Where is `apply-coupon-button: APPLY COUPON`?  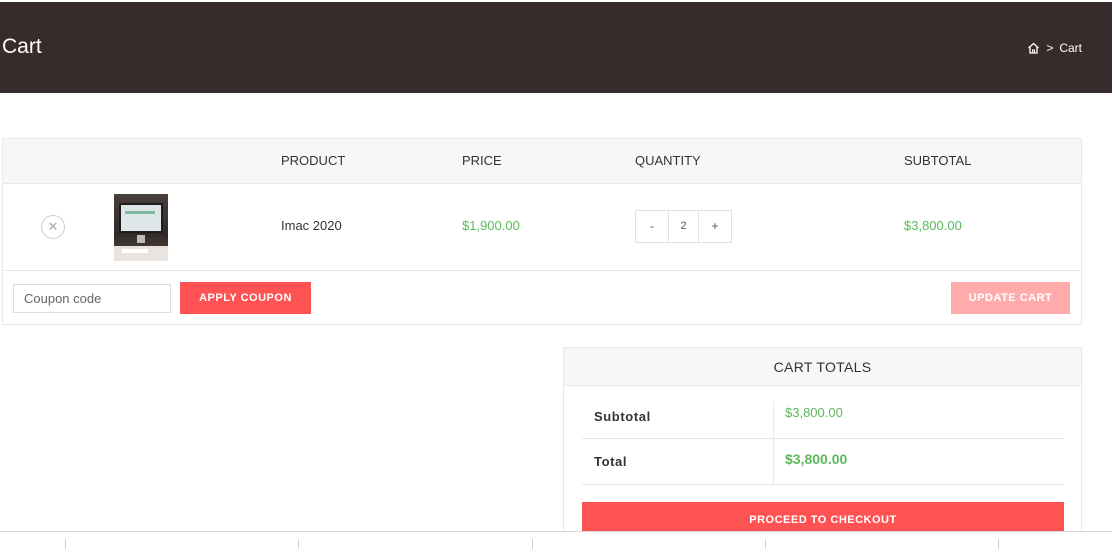 apply-coupon-button: APPLY COUPON is located at coordinates (245, 298).